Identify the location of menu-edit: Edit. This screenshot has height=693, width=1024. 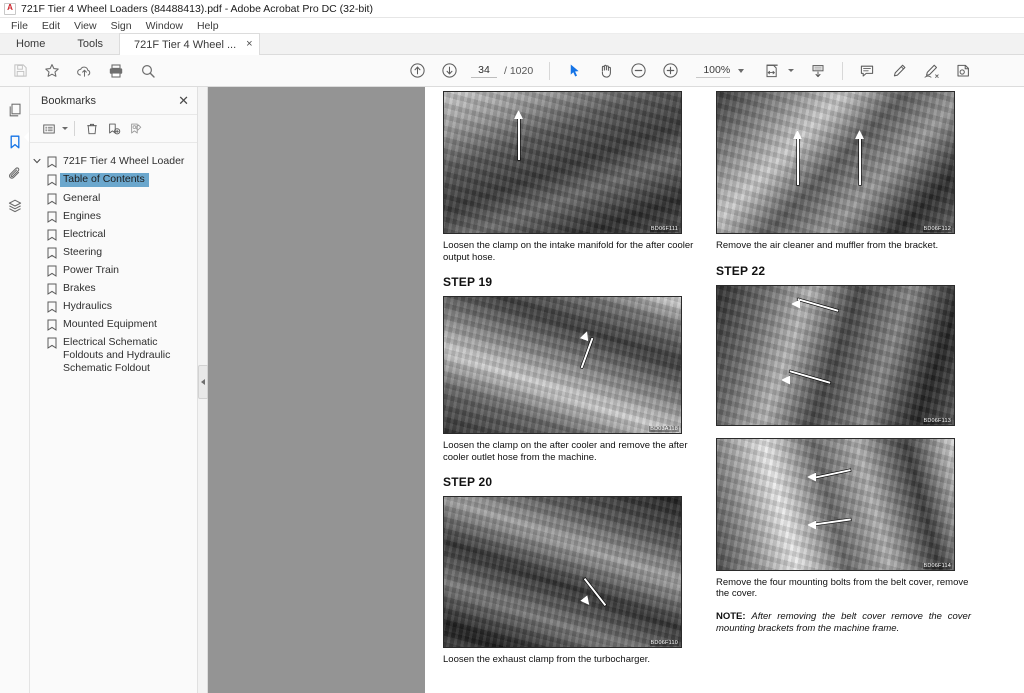
(51, 26).